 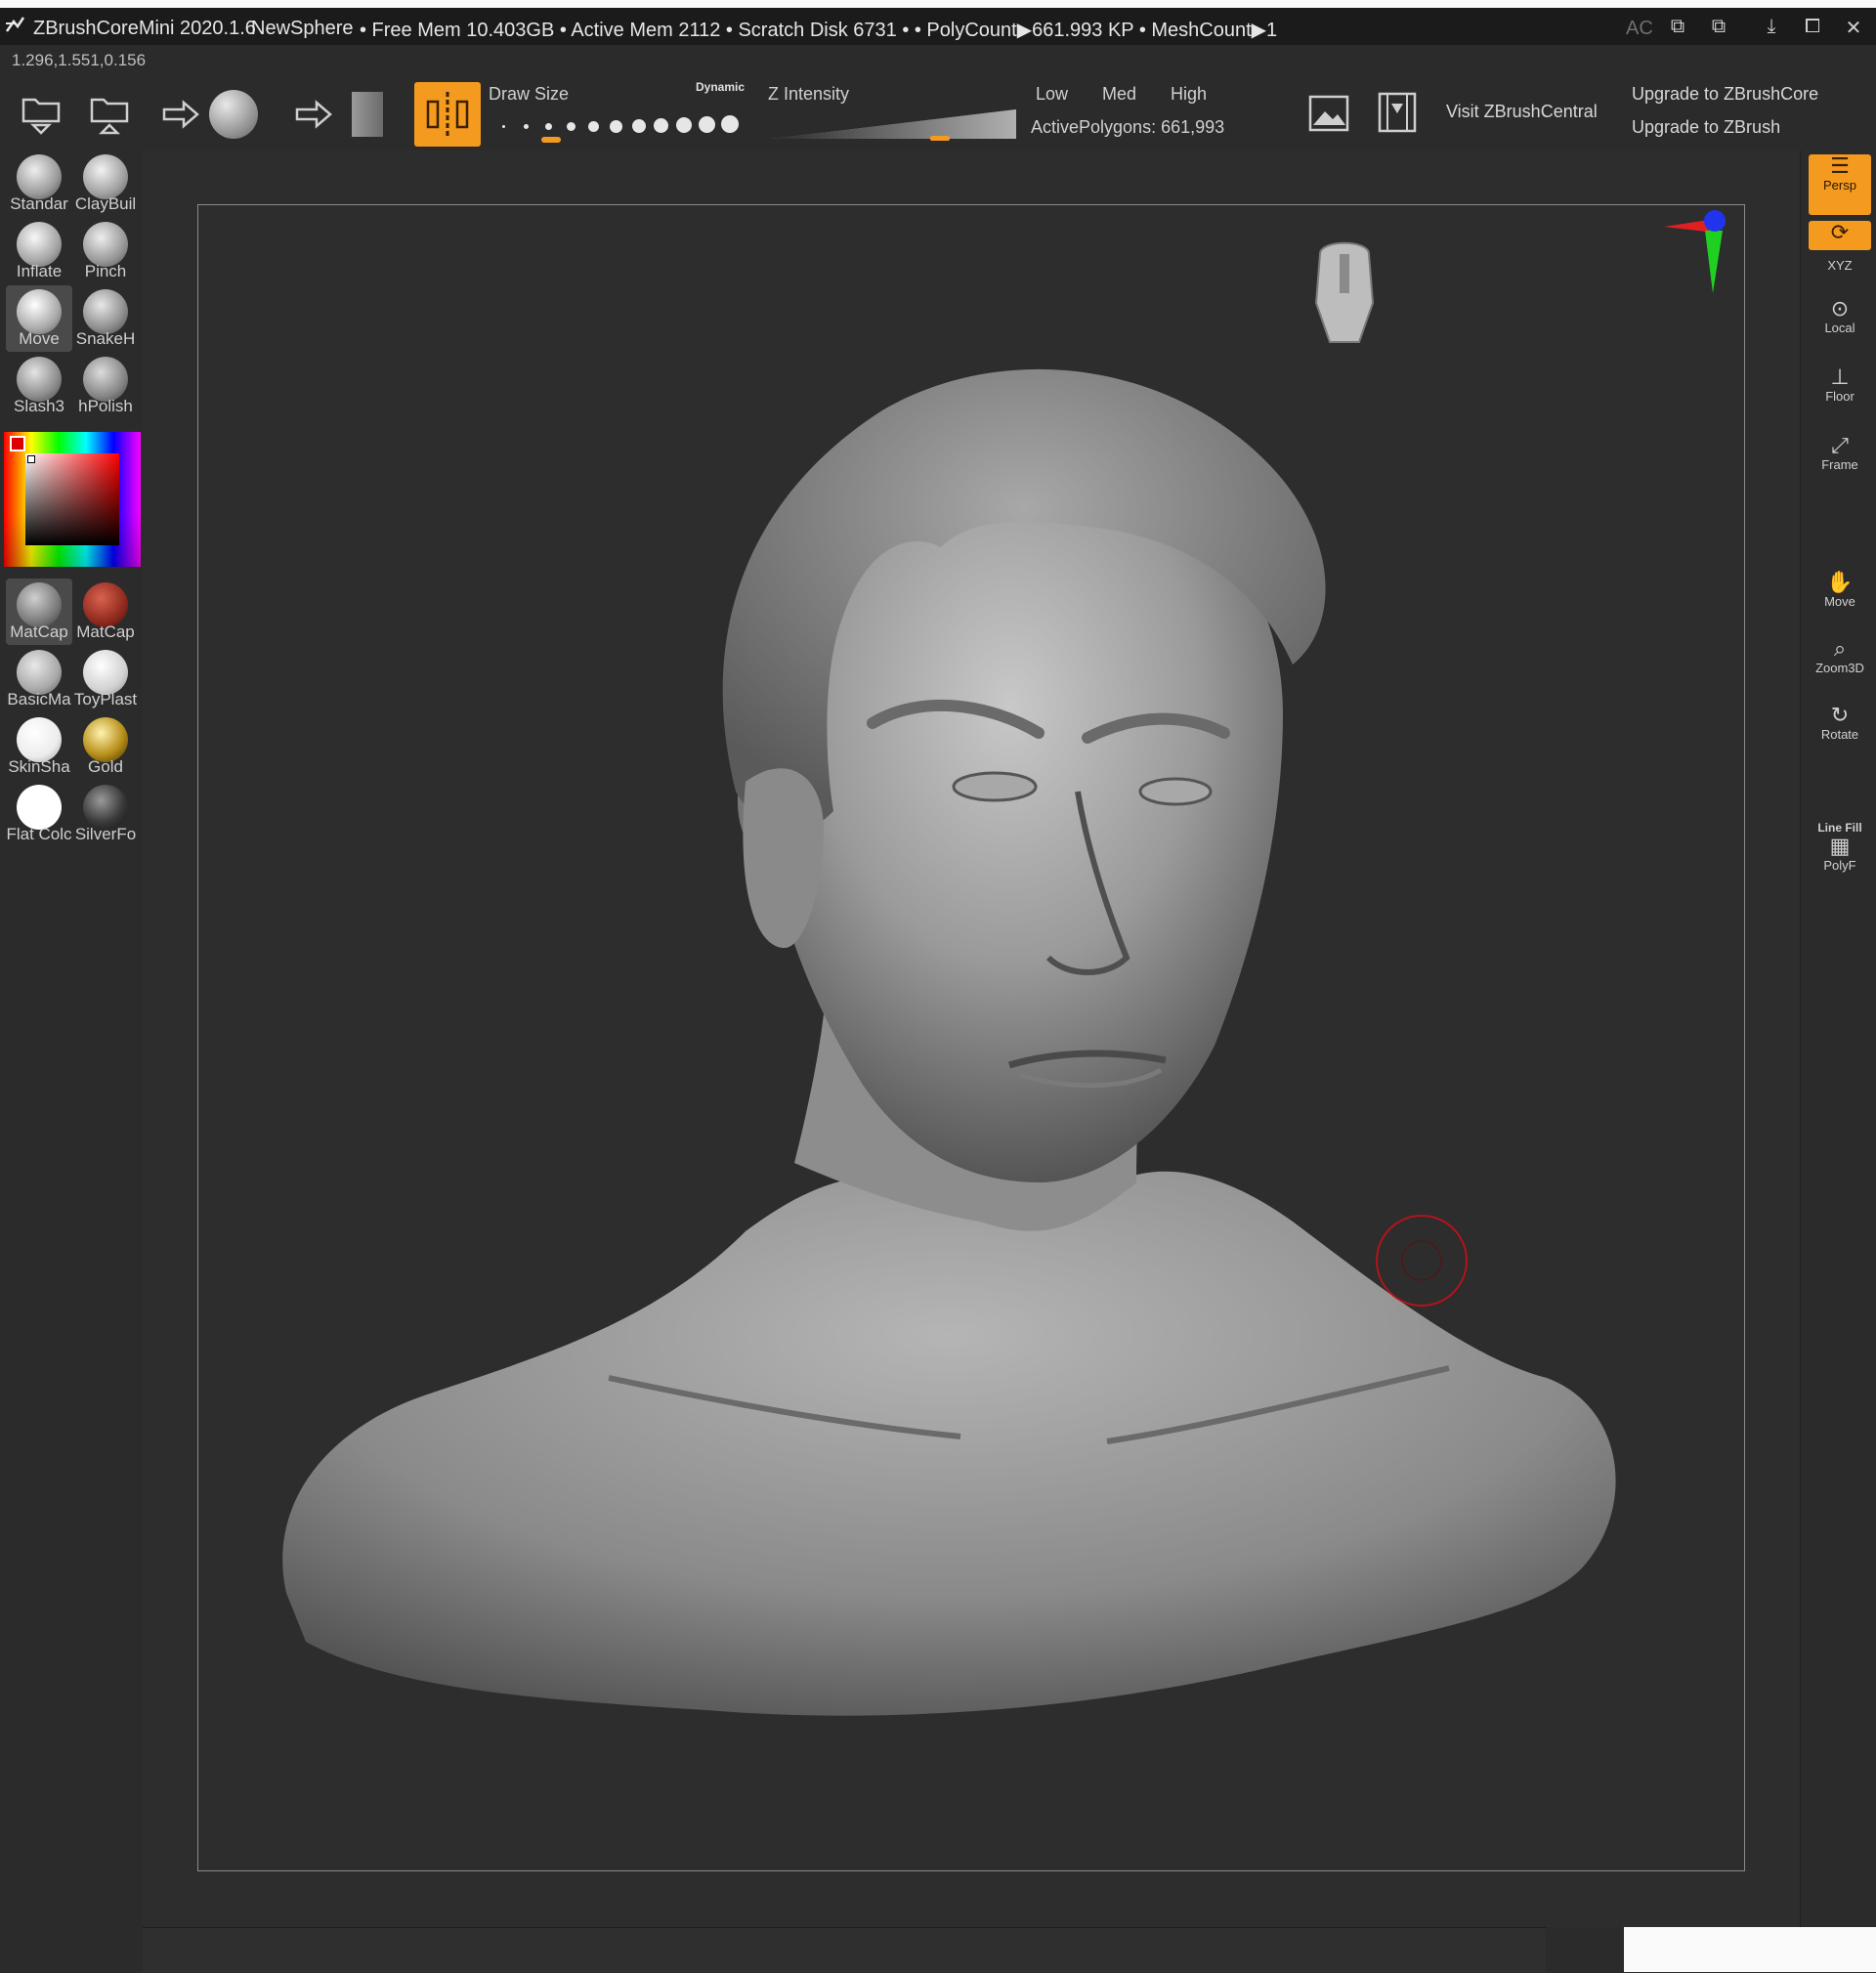 What do you see at coordinates (529, 94) in the screenshot?
I see `draw-size-label: Draw Size` at bounding box center [529, 94].